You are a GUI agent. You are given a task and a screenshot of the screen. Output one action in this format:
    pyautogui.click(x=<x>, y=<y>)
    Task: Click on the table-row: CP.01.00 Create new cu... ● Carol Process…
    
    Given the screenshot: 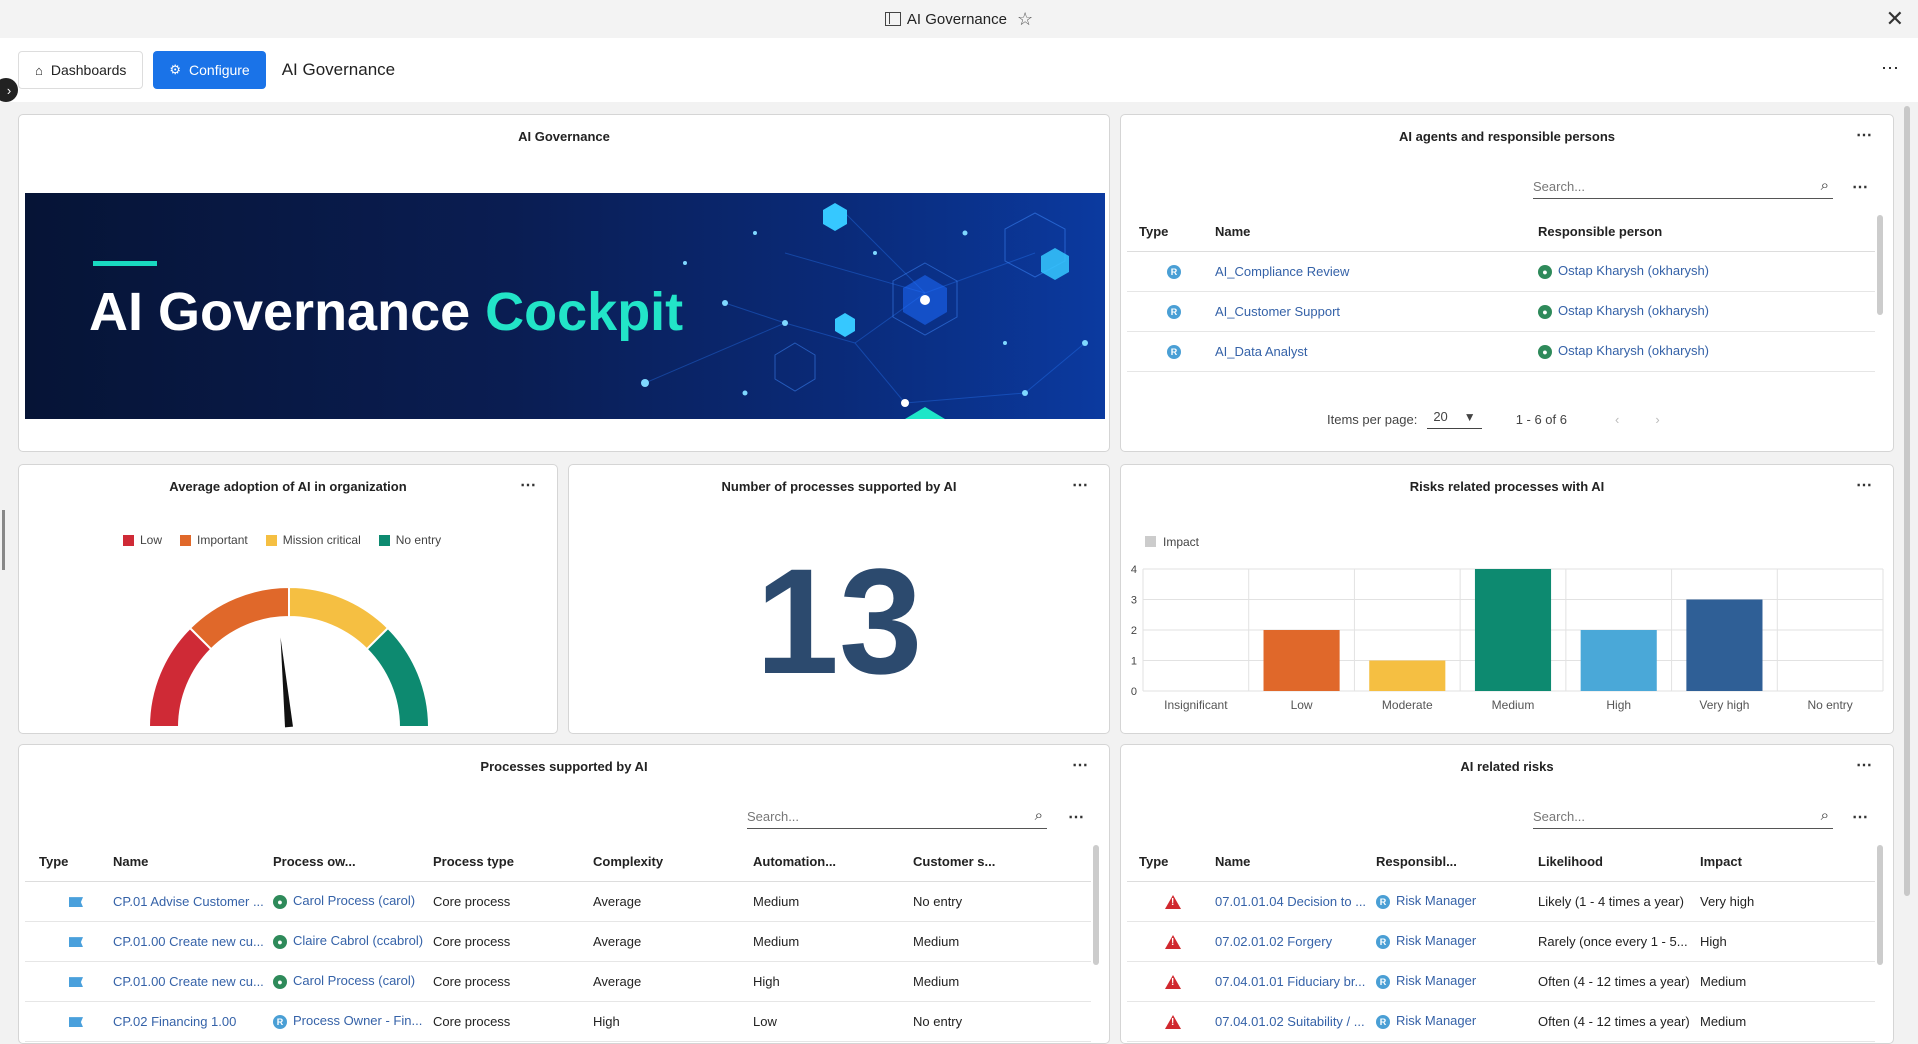 What is the action you would take?
    pyautogui.click(x=558, y=981)
    